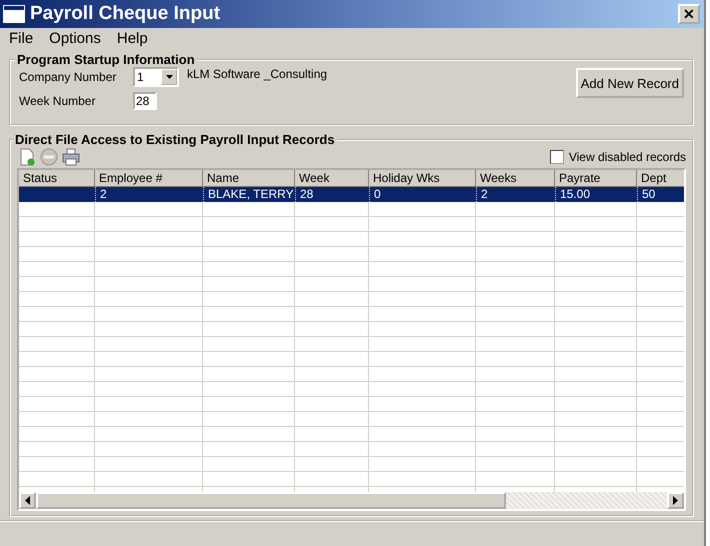 This screenshot has width=710, height=546. Describe the element at coordinates (106, 59) in the screenshot. I see `group-title: Program Startup Information` at that location.